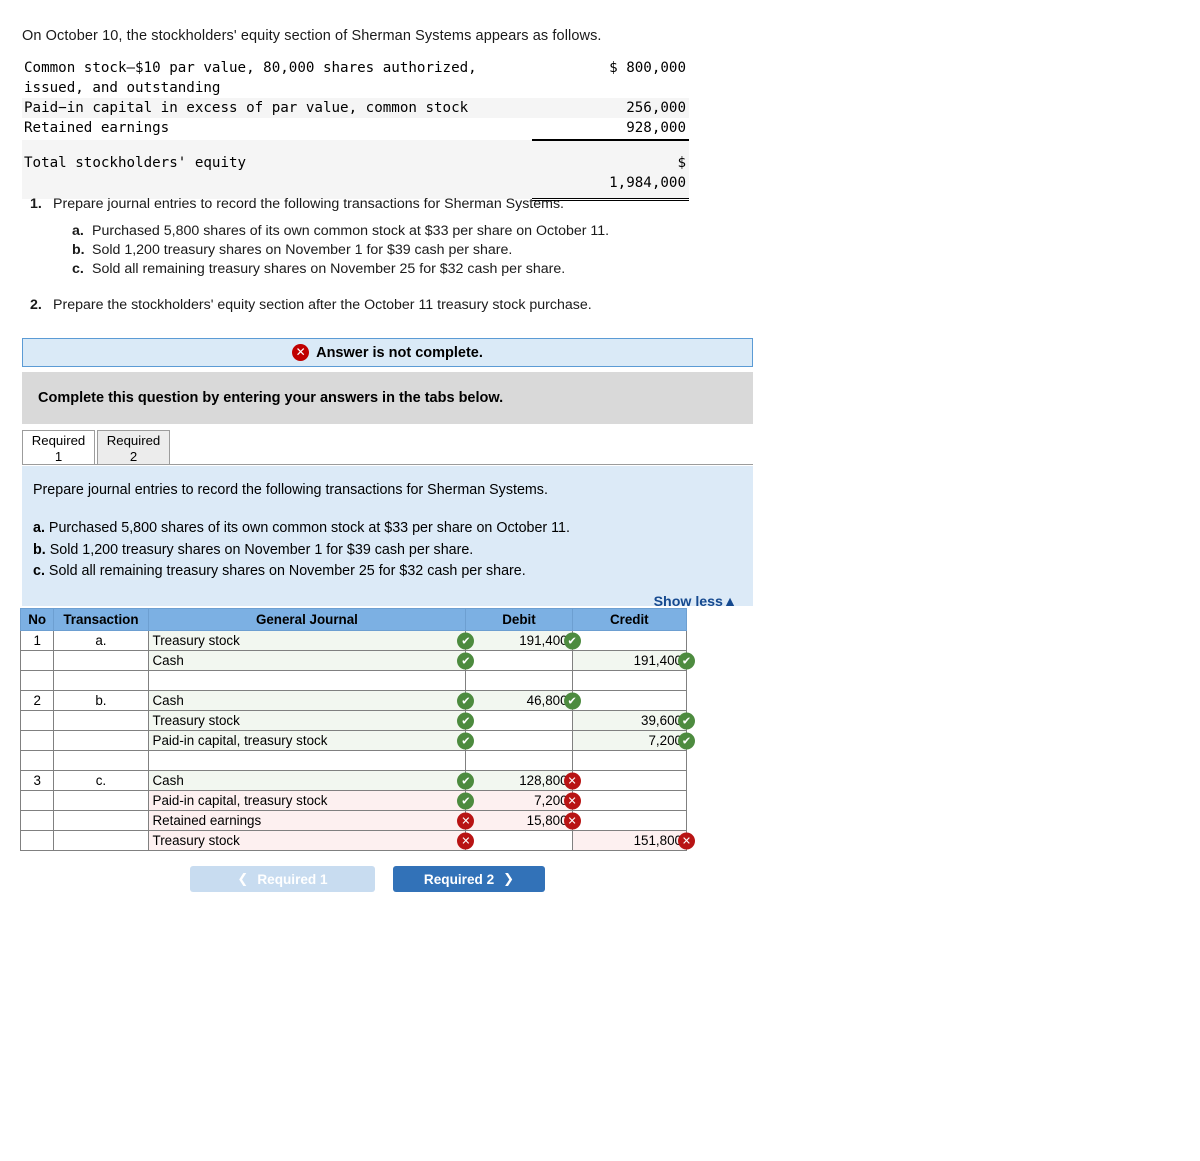 The width and height of the screenshot is (1200, 1161). What do you see at coordinates (729, 601) in the screenshot?
I see `caret-up-icon: ▲` at bounding box center [729, 601].